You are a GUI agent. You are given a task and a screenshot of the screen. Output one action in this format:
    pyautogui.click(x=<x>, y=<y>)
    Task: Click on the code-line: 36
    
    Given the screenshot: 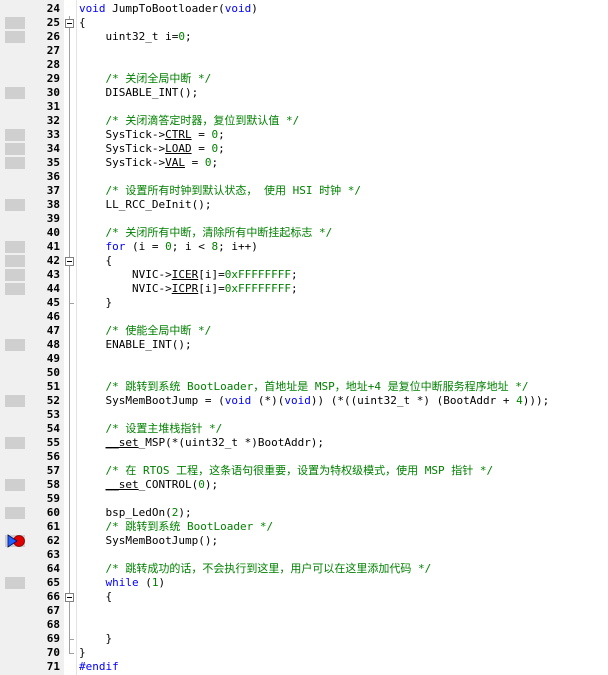 What is the action you would take?
    pyautogui.click(x=304, y=177)
    